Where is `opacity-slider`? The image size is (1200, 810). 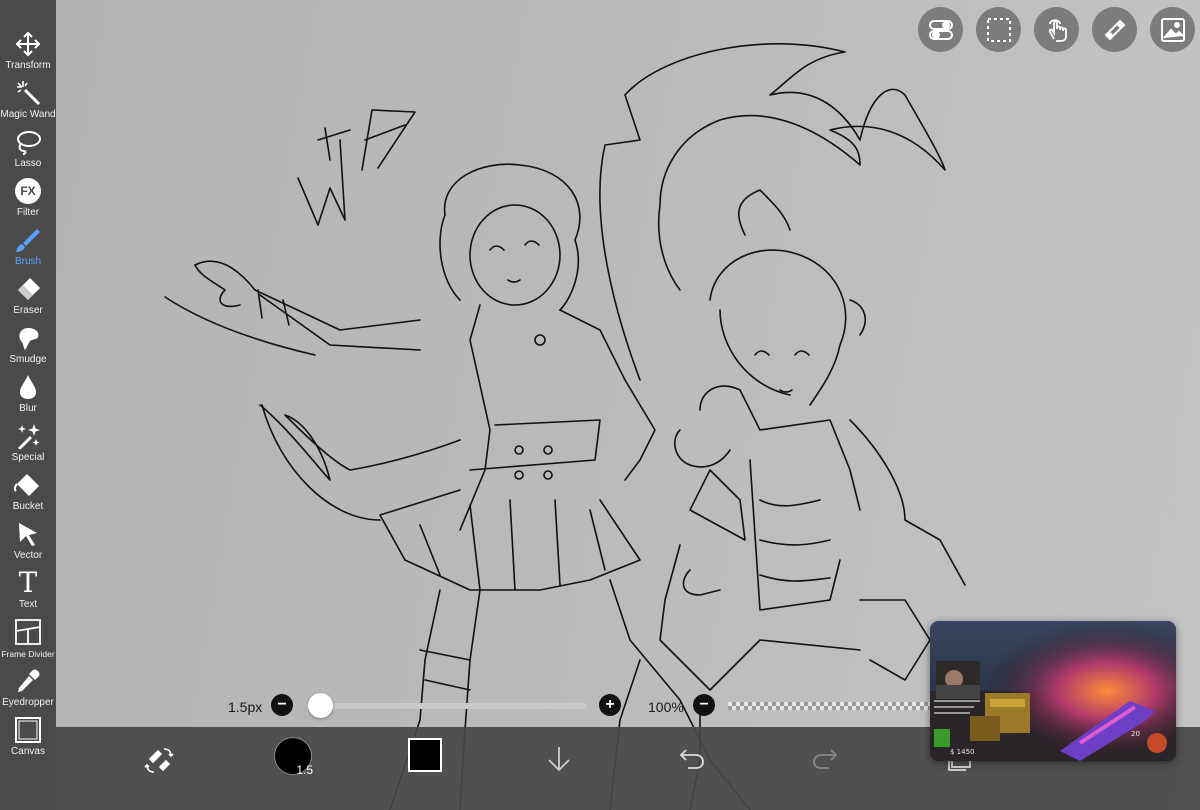 opacity-slider is located at coordinates (833, 706).